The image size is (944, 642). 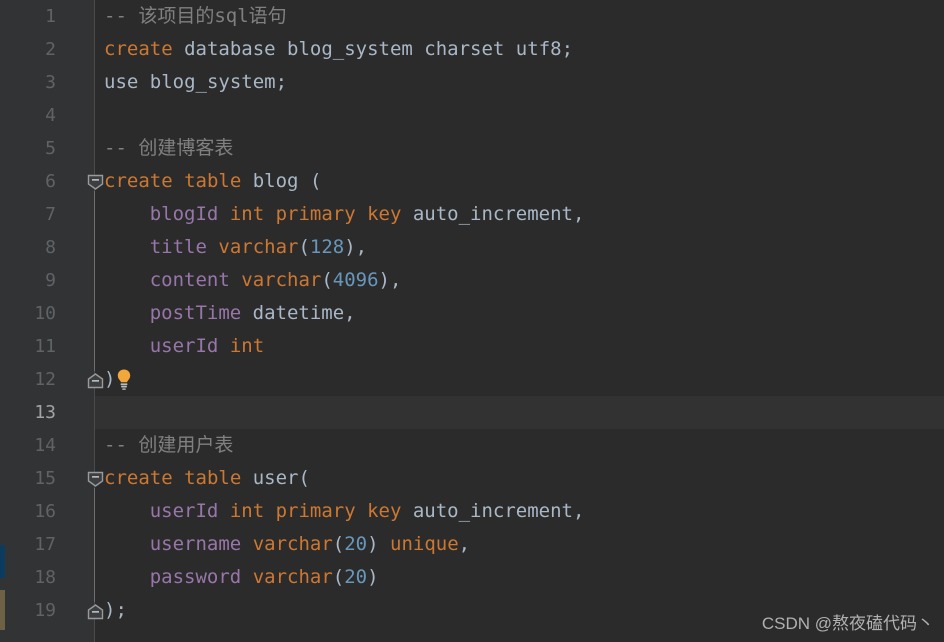 I want to click on code-line: -- 创建博客表, so click(x=168, y=148).